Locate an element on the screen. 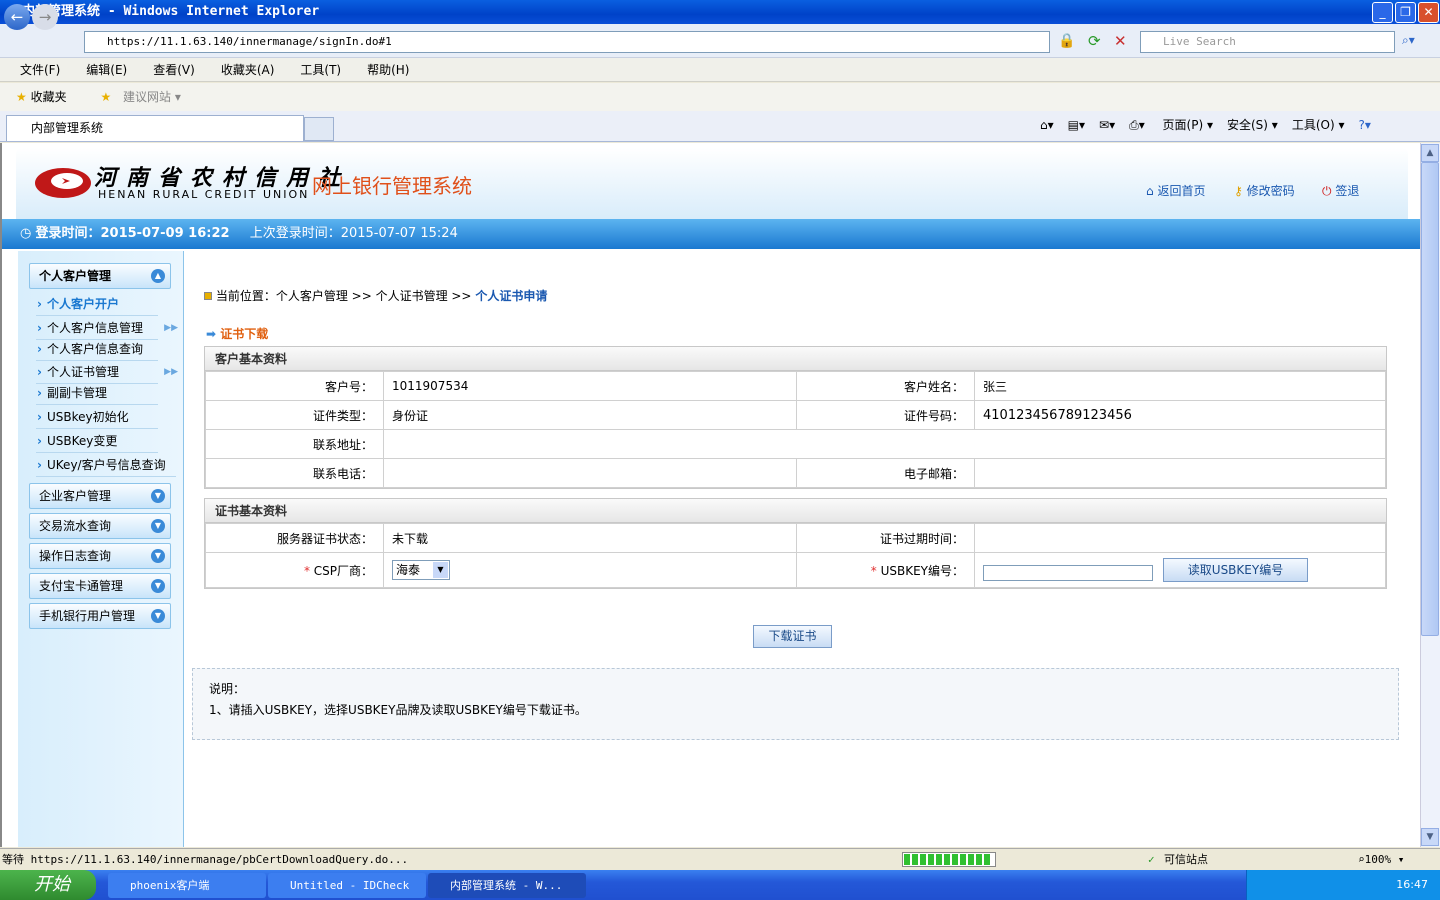 Image resolution: width=1440 pixels, height=900 pixels. menu-file: 文件(F) is located at coordinates (40, 70).